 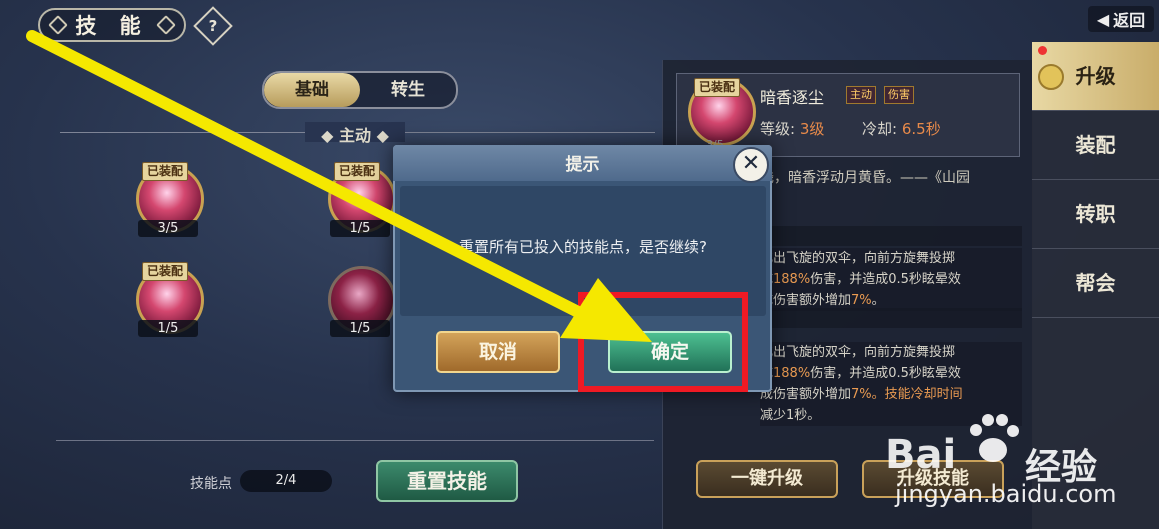 What do you see at coordinates (1006, 494) in the screenshot?
I see `watermark-url: jingyan.baidu.com` at bounding box center [1006, 494].